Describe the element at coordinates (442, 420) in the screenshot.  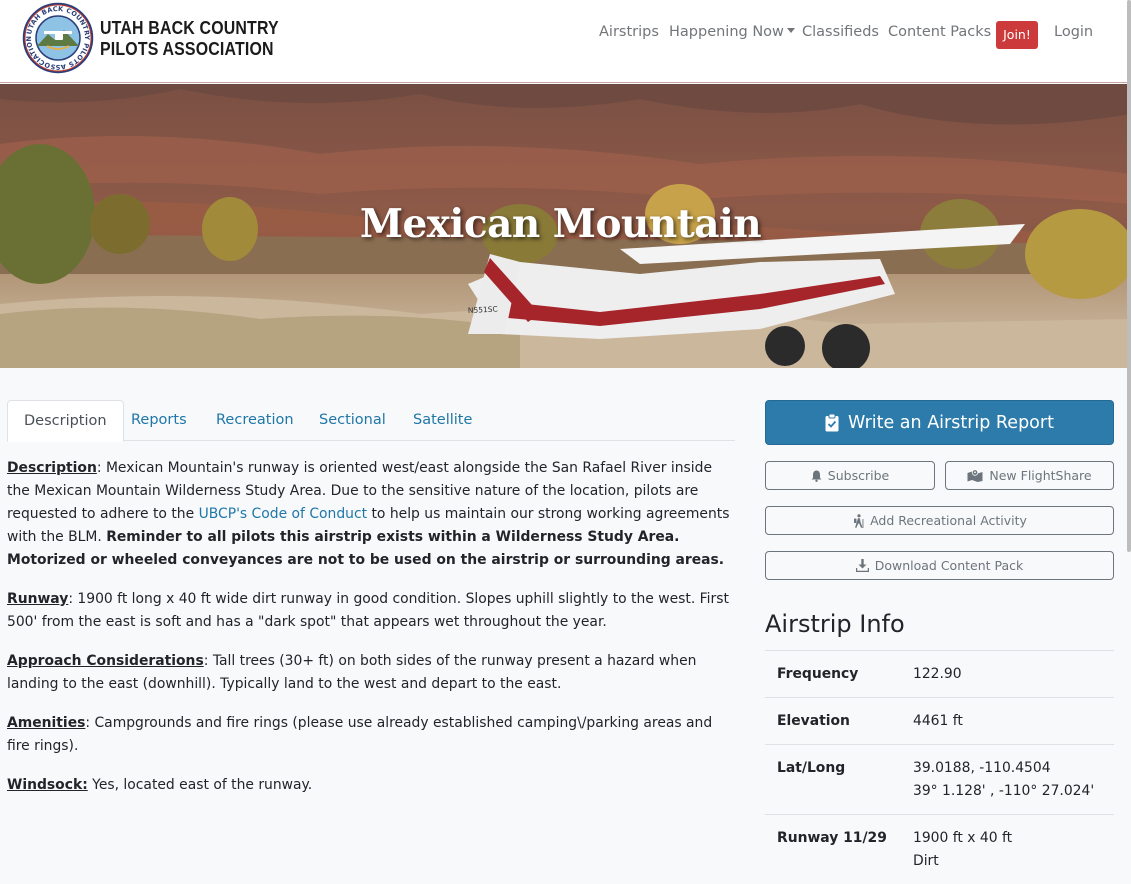
I see `tab-satellite: Satellite` at that location.